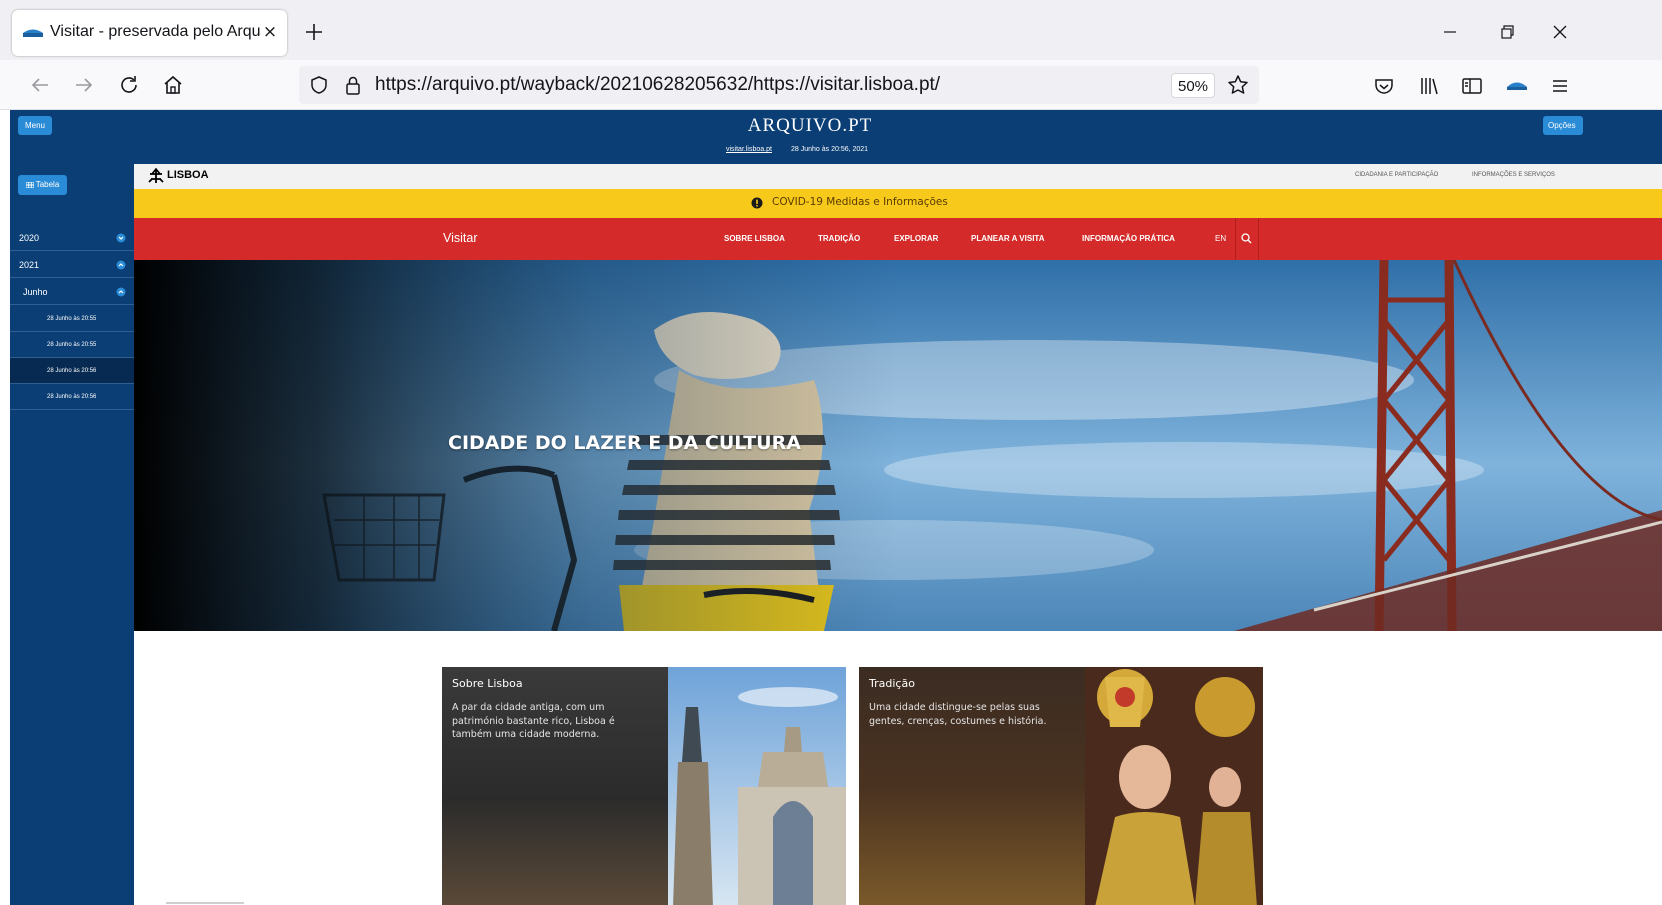 The width and height of the screenshot is (1662, 905). I want to click on browser-tab-strip: Visitar - preservada pelo Arquivo.pt ×, so click(831, 30).